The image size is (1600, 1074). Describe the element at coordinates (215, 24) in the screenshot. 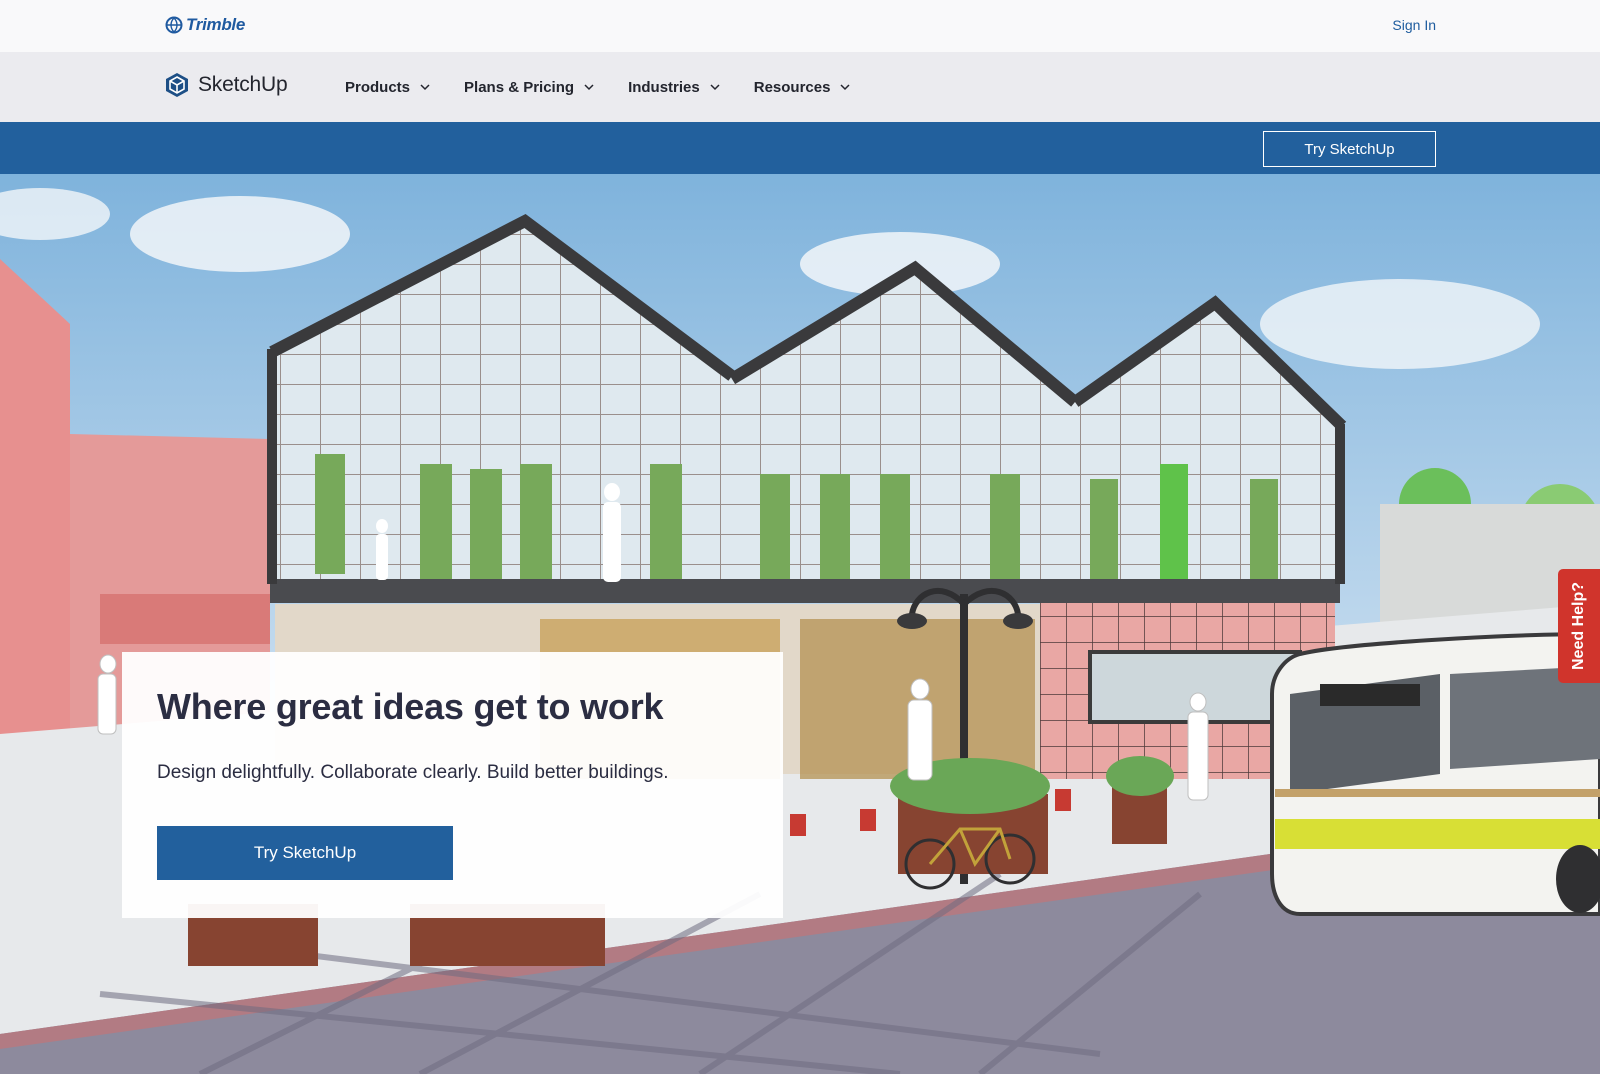

I see `trimble-wordmark: Trimble` at that location.